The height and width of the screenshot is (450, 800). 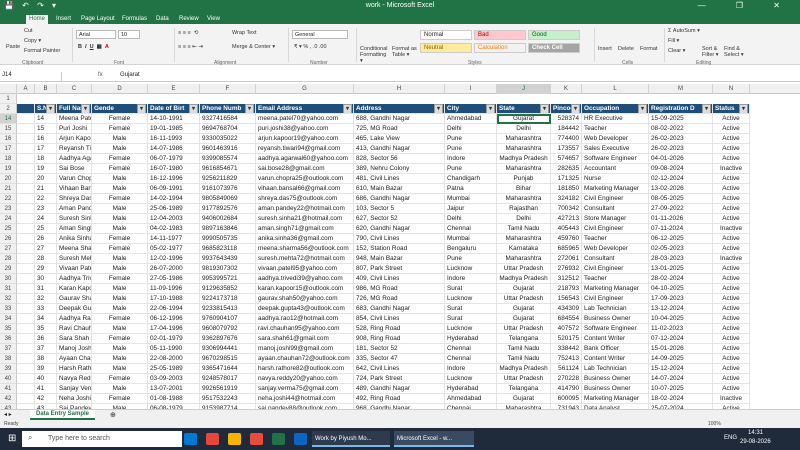 I want to click on cell: 9224173718, so click(x=228, y=299).